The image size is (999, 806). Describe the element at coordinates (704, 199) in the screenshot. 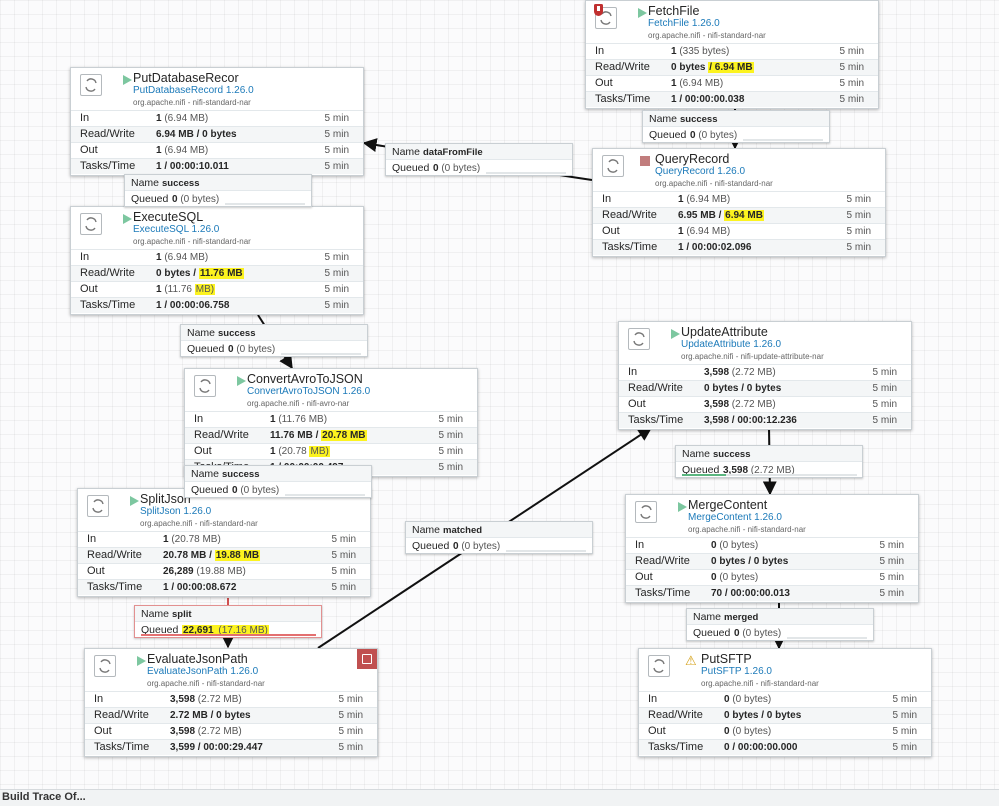

I see `stat-value: 1 (6.94 MB)` at that location.